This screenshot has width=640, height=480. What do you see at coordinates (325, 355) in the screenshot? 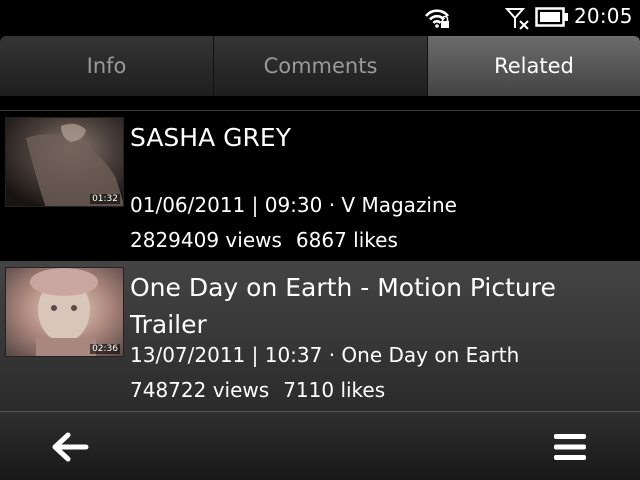
I see `video-date-source: 13/07/2011 | 10:37 · One Day on Earth` at bounding box center [325, 355].